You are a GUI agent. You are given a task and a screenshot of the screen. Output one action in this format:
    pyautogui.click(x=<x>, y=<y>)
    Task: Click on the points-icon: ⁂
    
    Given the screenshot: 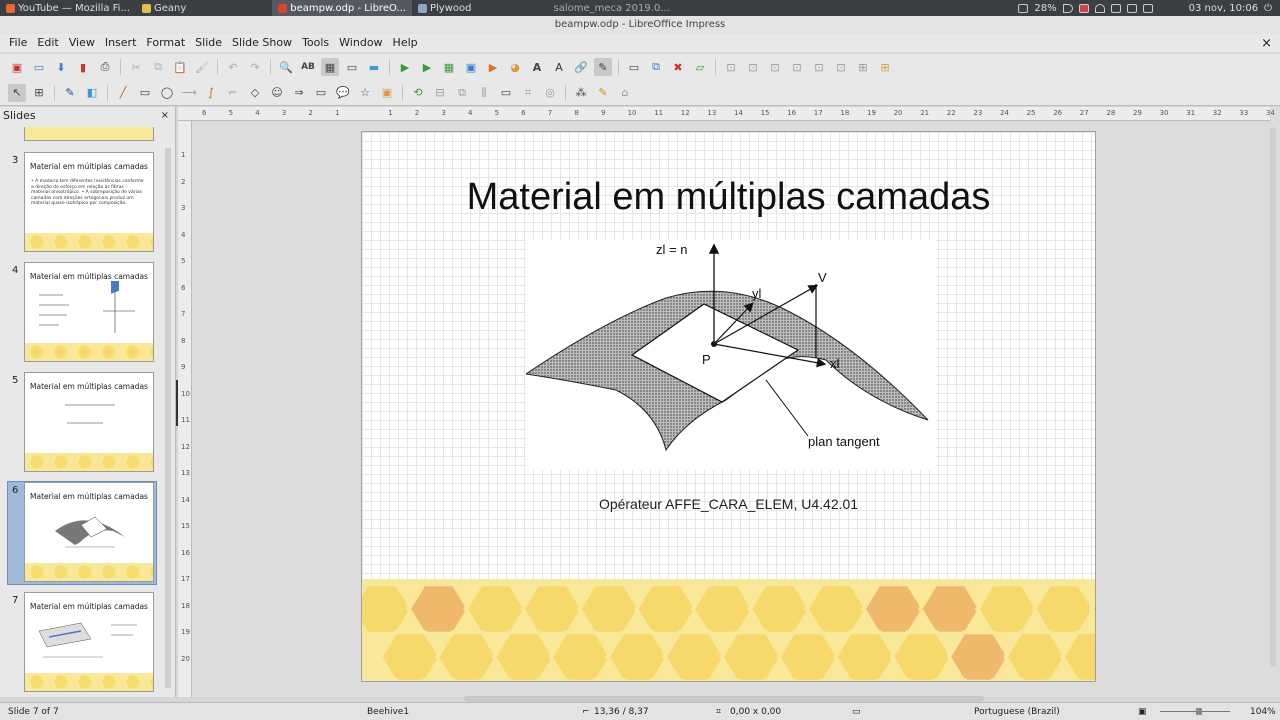 What is the action you would take?
    pyautogui.click(x=581, y=93)
    